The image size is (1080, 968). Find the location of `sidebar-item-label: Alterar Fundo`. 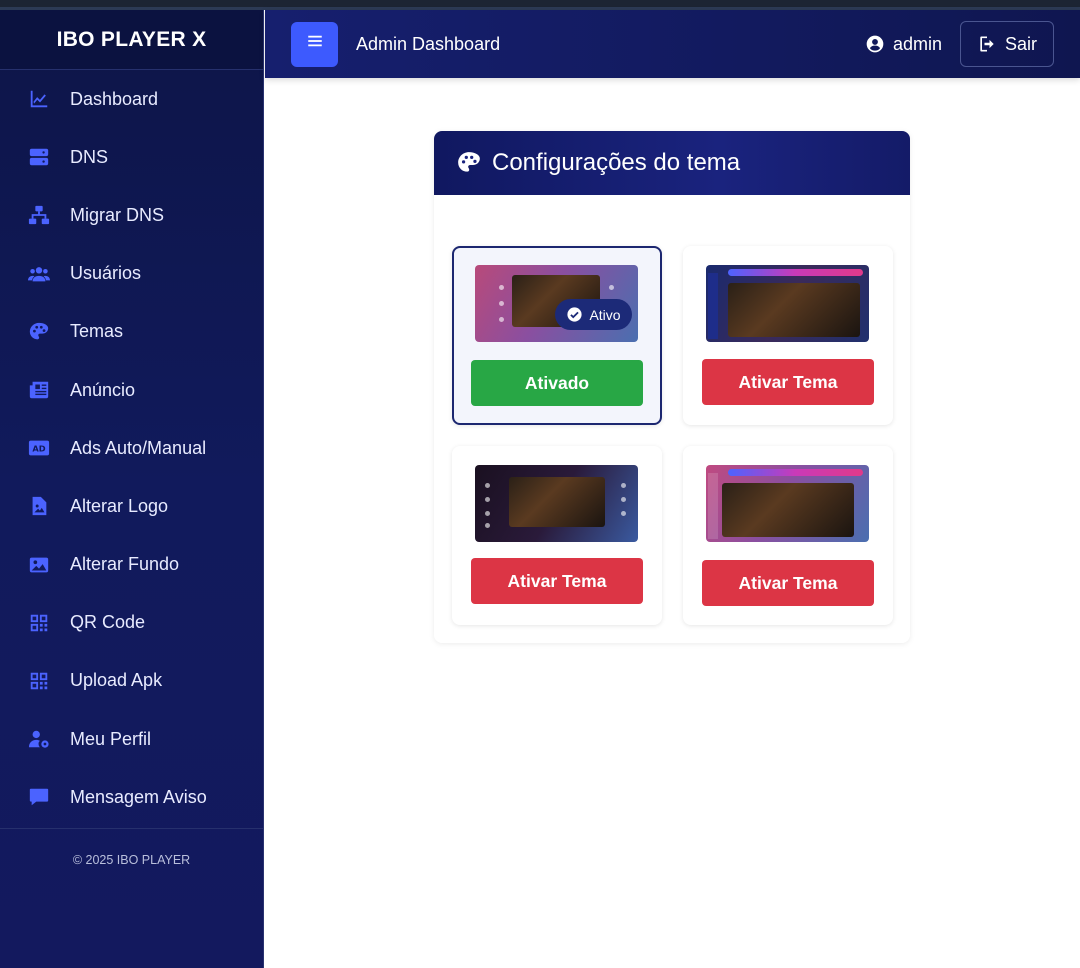

sidebar-item-label: Alterar Fundo is located at coordinates (125, 564).